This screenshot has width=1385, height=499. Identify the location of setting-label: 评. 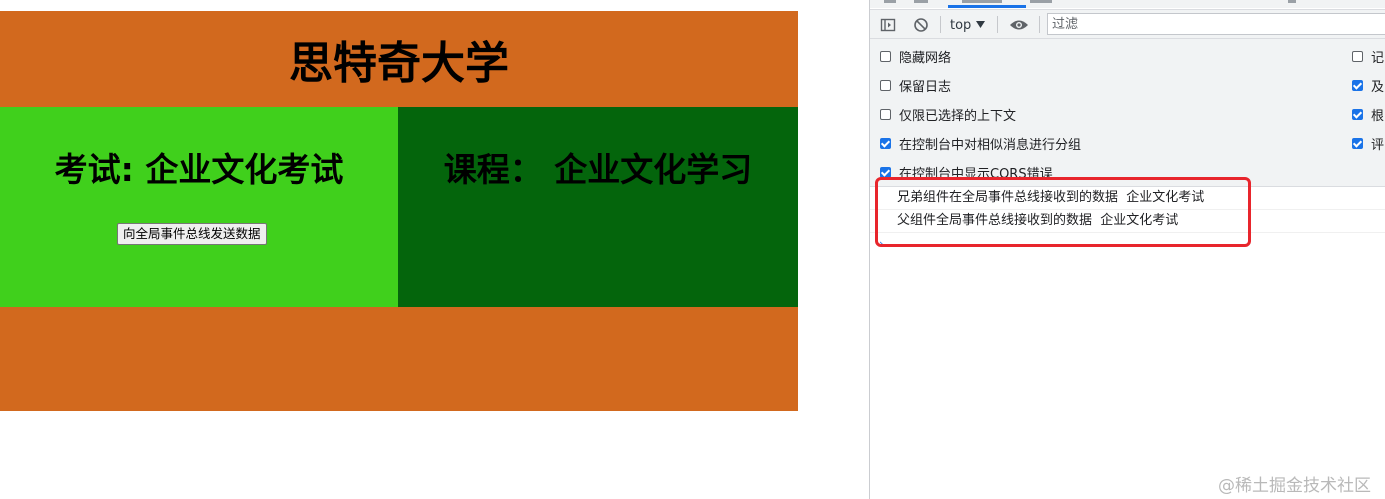
(1378, 145).